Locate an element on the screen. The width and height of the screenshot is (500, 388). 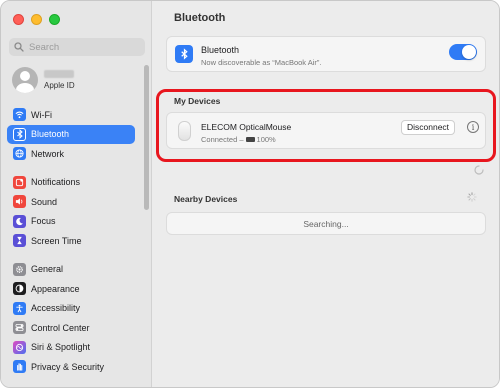
control-center-icon is located at coordinates (19, 328).